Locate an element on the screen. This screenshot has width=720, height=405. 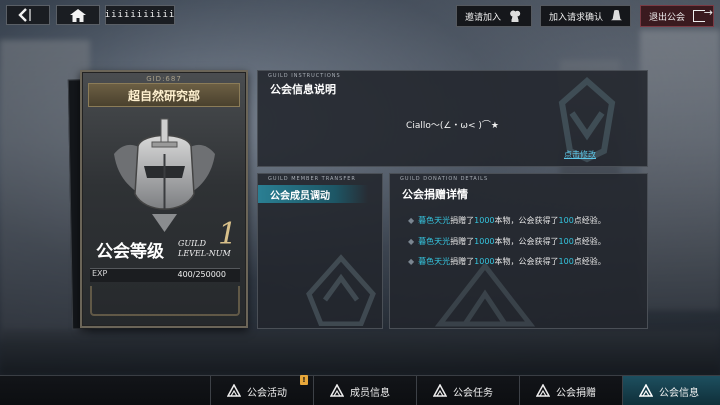
people-icon is located at coordinates (515, 16).